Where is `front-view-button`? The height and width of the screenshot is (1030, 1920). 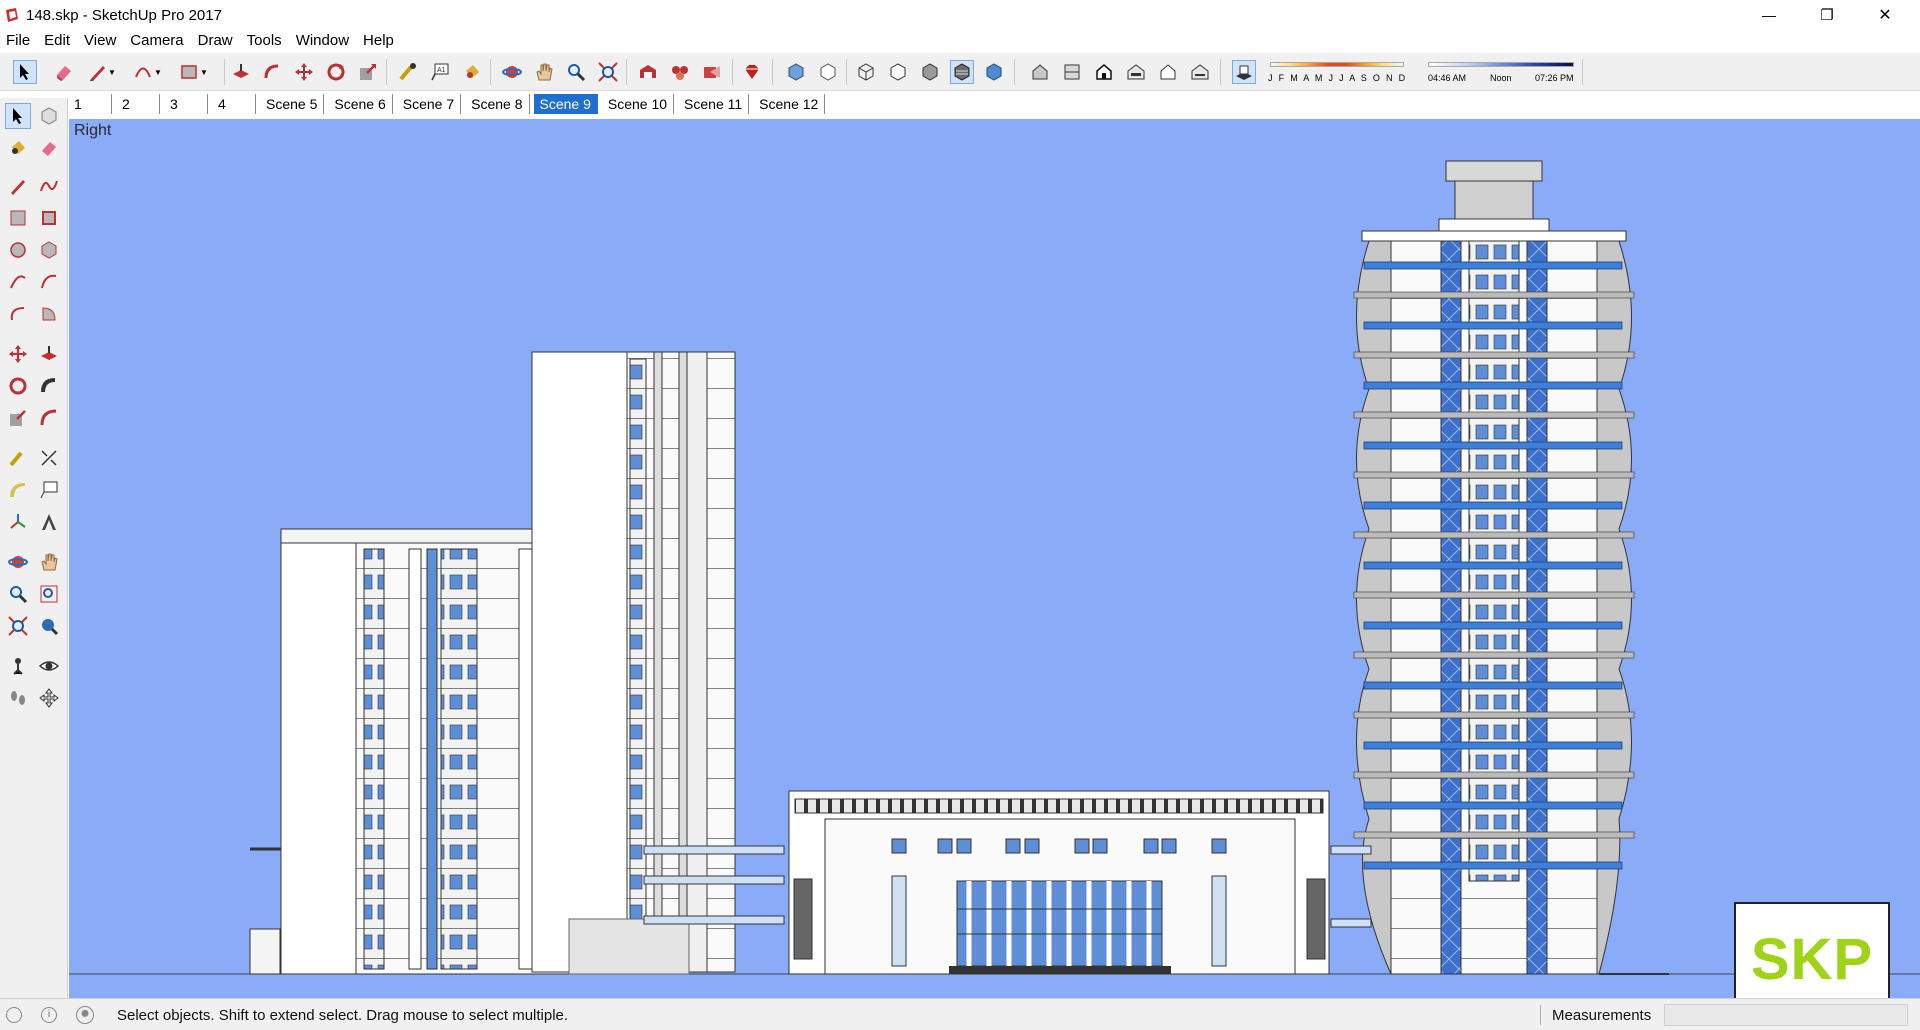 front-view-button is located at coordinates (1104, 72).